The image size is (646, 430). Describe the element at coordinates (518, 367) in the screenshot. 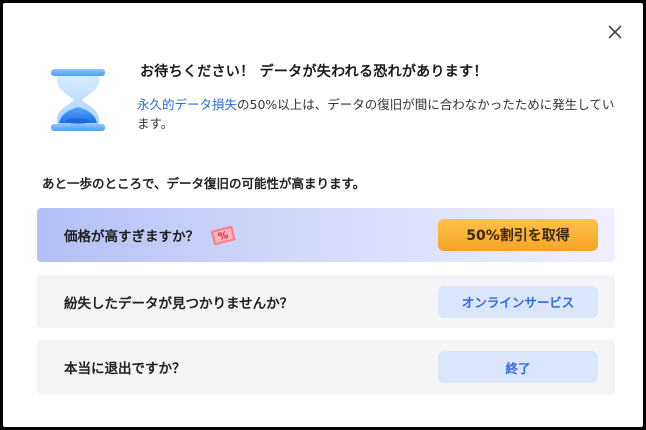

I see `exit-button: 終了` at that location.